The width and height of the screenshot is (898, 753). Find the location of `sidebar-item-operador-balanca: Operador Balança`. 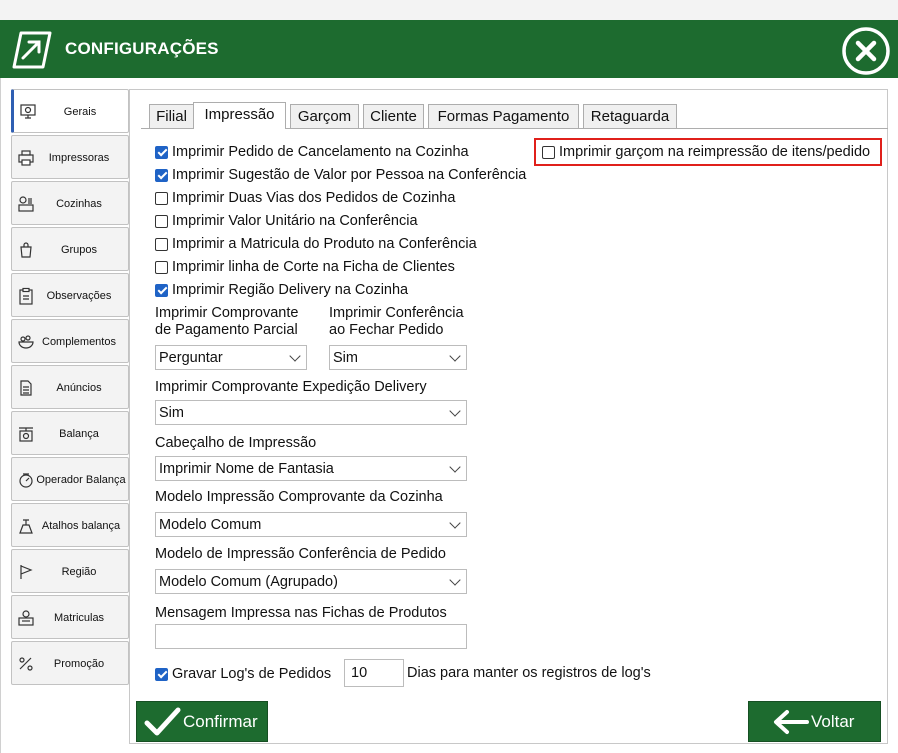

sidebar-item-operador-balanca: Operador Balança is located at coordinates (70, 479).